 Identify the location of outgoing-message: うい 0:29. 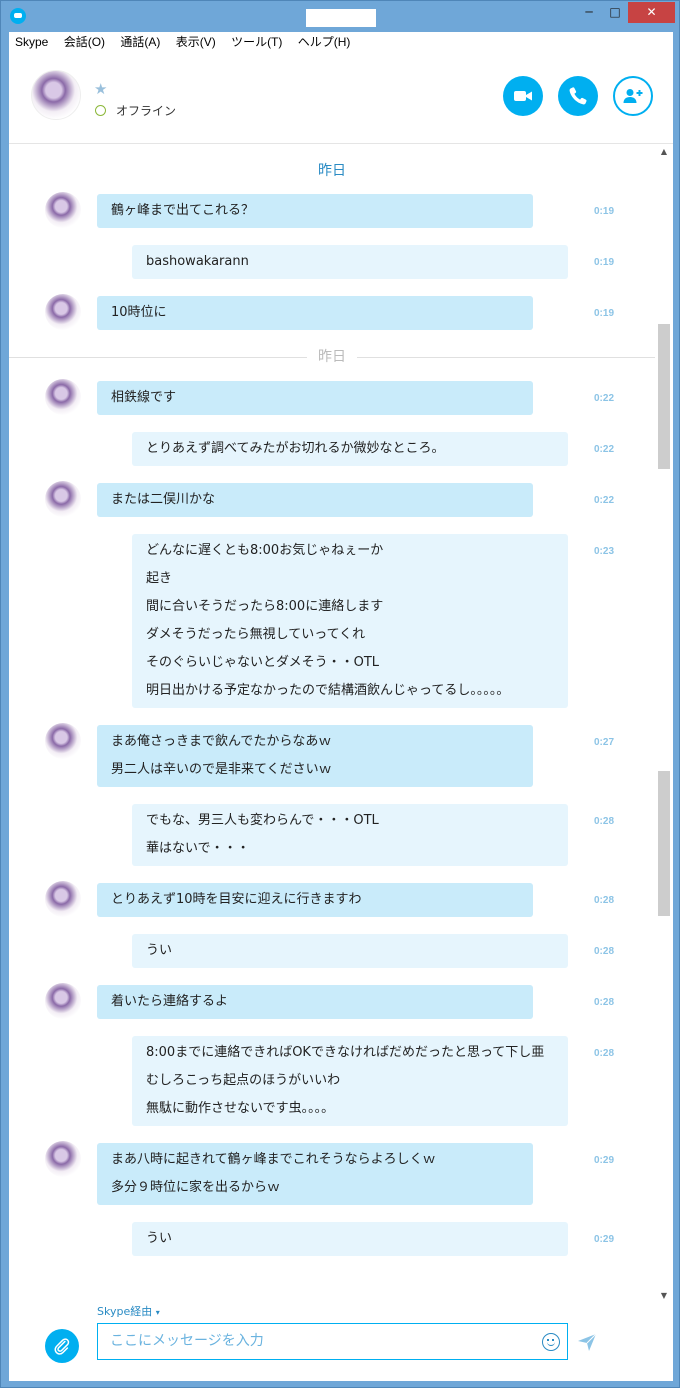
(332, 1239).